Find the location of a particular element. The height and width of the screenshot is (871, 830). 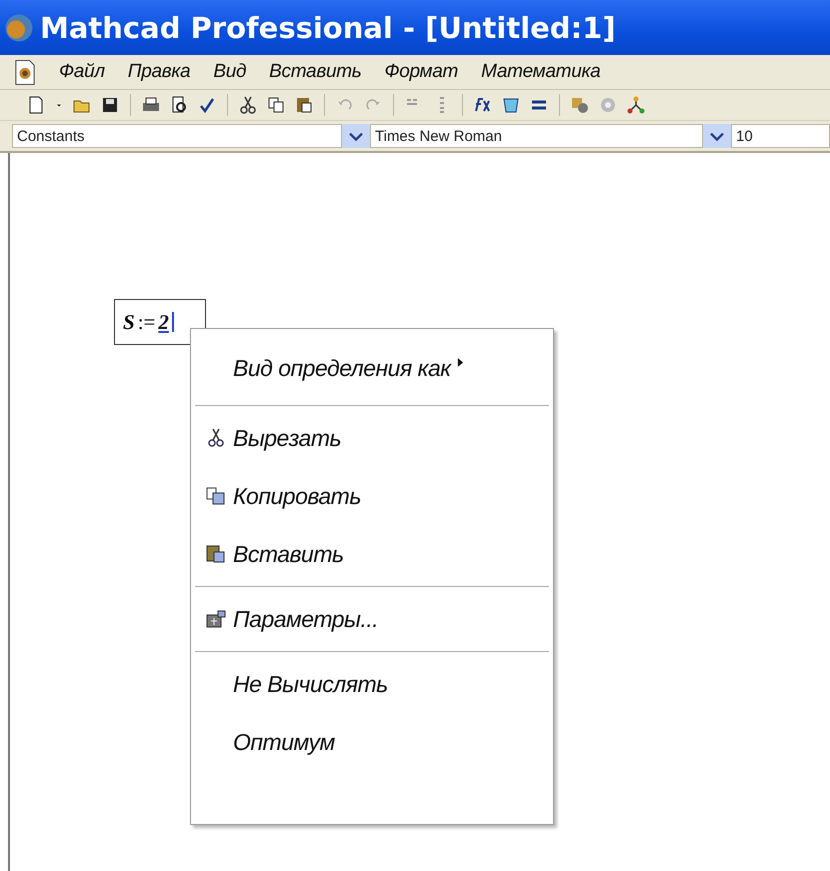

submenu-arrow-icon is located at coordinates (460, 362).